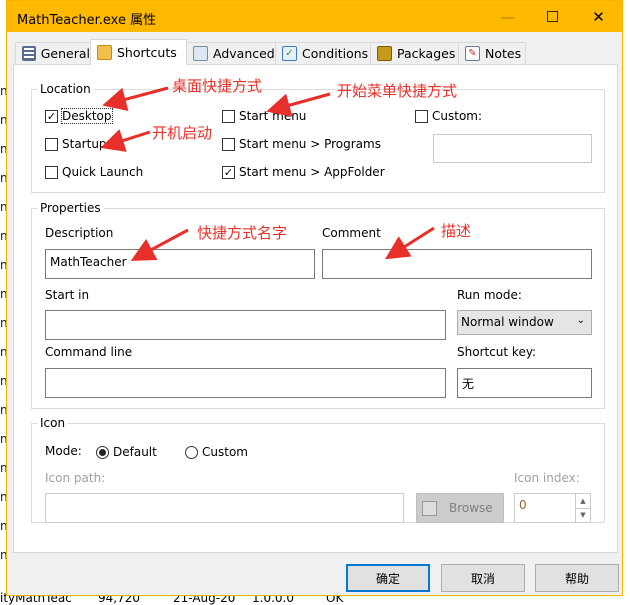 This screenshot has width=630, height=605. What do you see at coordinates (147, 52) in the screenshot?
I see `tab-label: Shortcuts` at bounding box center [147, 52].